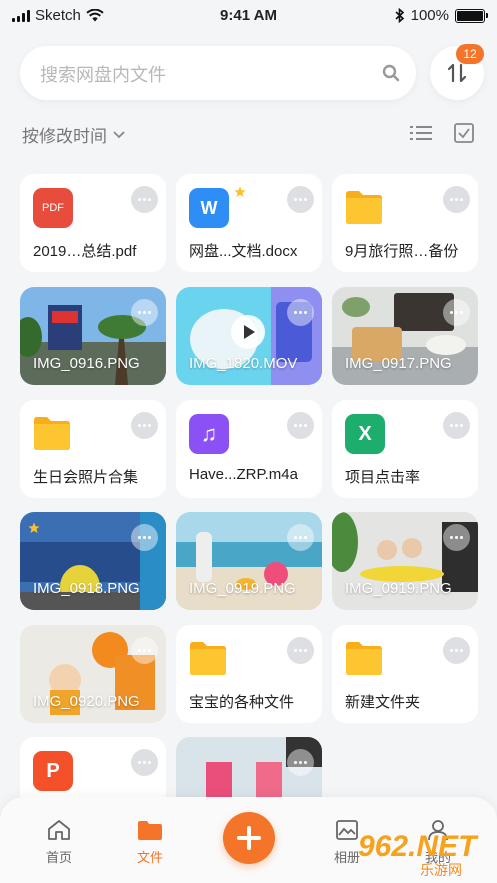 This screenshot has width=497, height=883. I want to click on file-name: 宝宝的各种文件, so click(242, 702).